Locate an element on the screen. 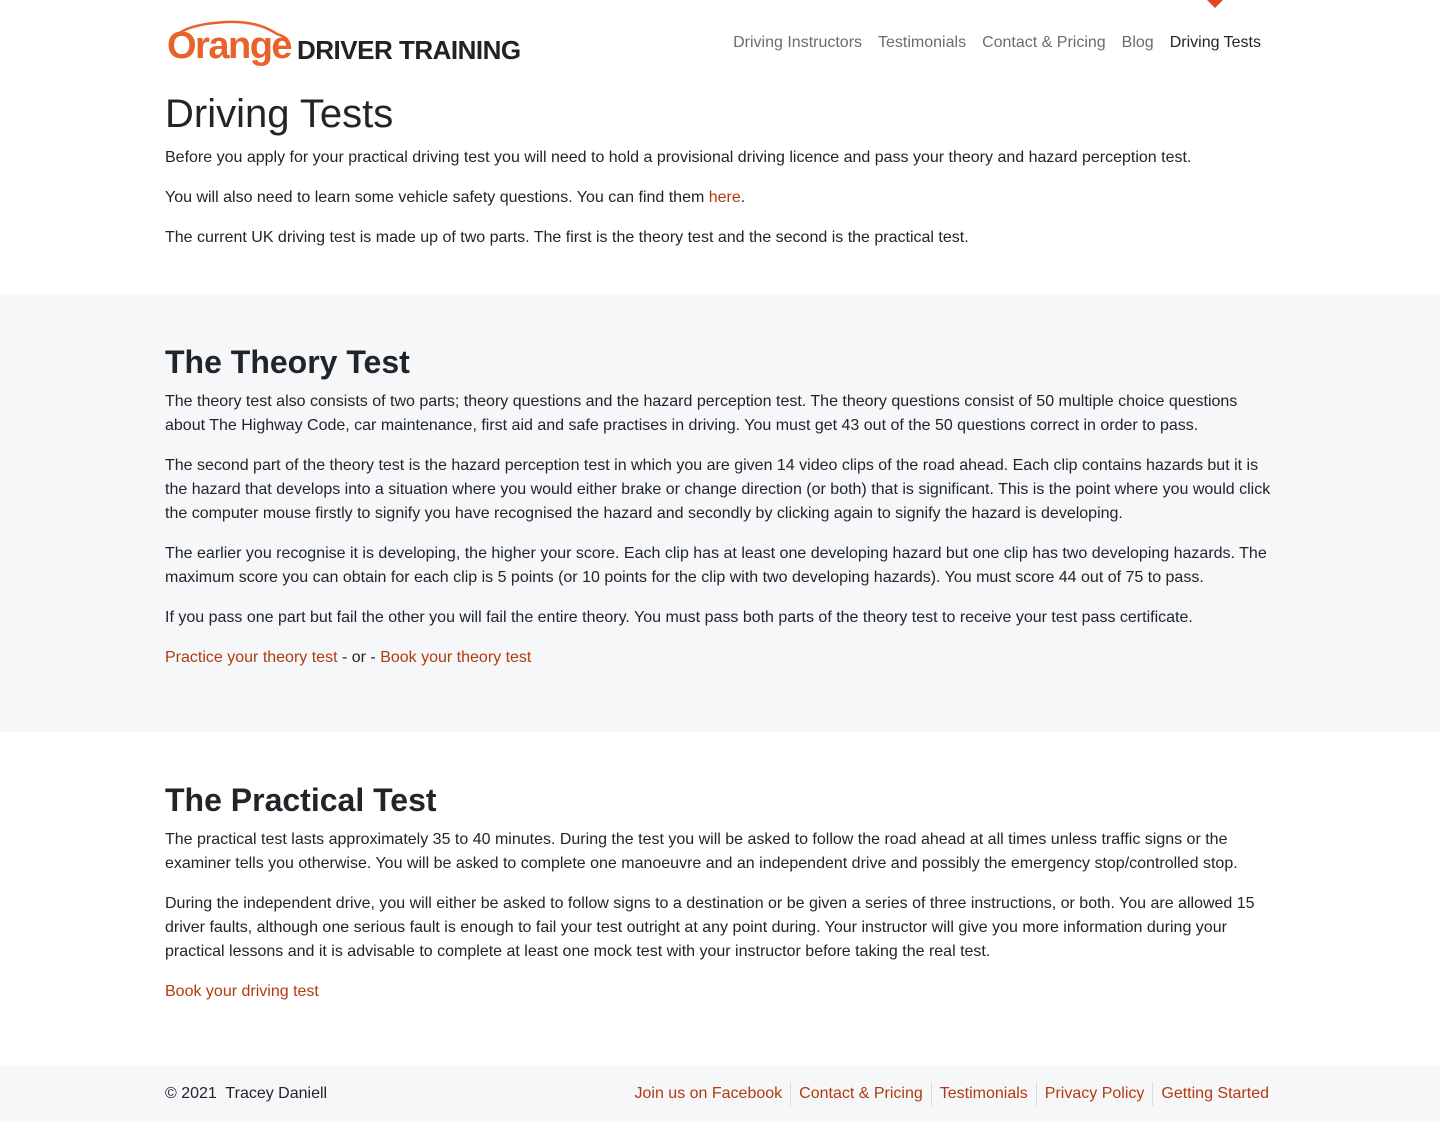  nav-testimonials: Testimonials is located at coordinates (922, 43).